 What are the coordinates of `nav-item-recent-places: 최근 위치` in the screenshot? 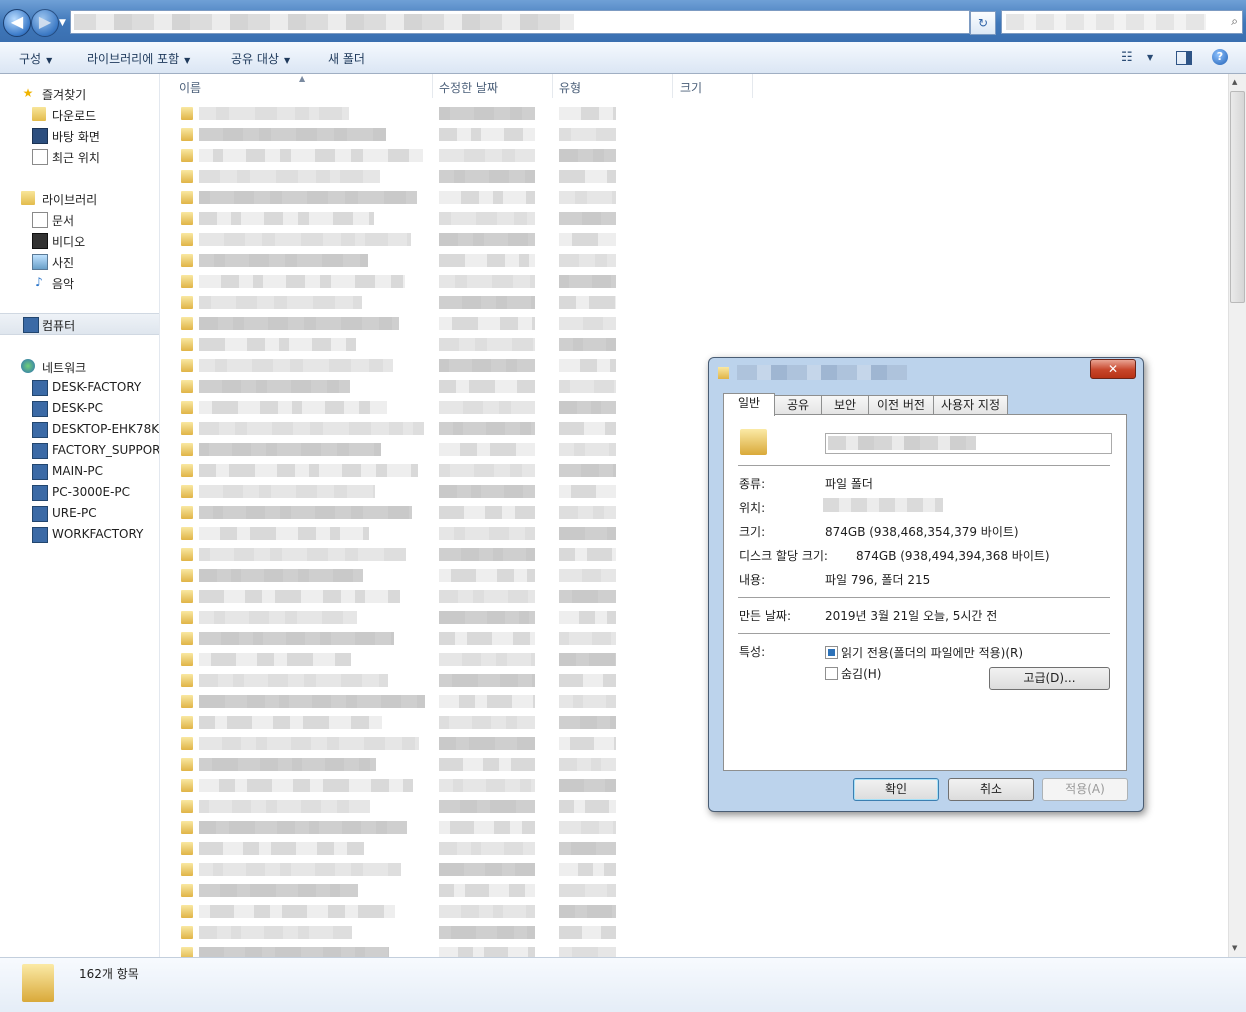 It's located at (79, 156).